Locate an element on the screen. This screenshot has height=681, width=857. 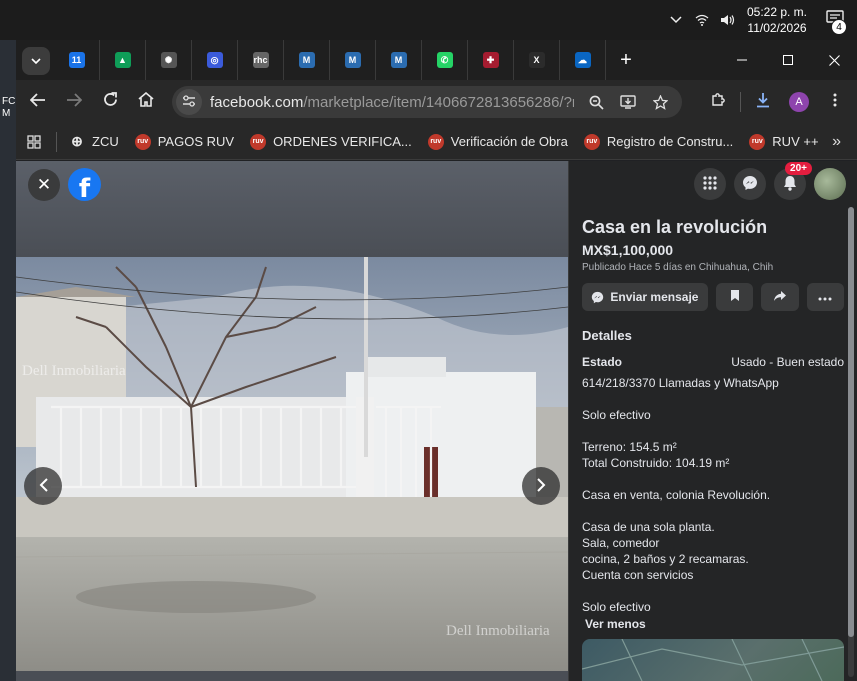
browser-tab: ◎ is located at coordinates (215, 60).